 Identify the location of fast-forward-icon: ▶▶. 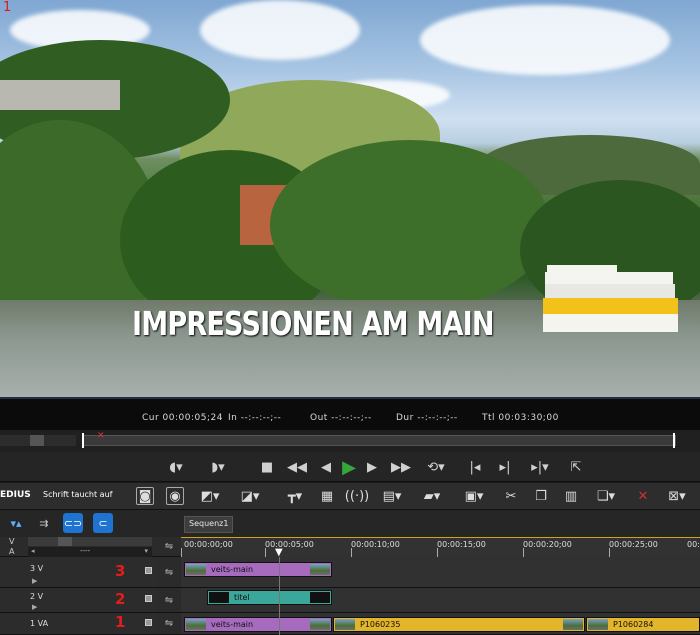
(401, 467).